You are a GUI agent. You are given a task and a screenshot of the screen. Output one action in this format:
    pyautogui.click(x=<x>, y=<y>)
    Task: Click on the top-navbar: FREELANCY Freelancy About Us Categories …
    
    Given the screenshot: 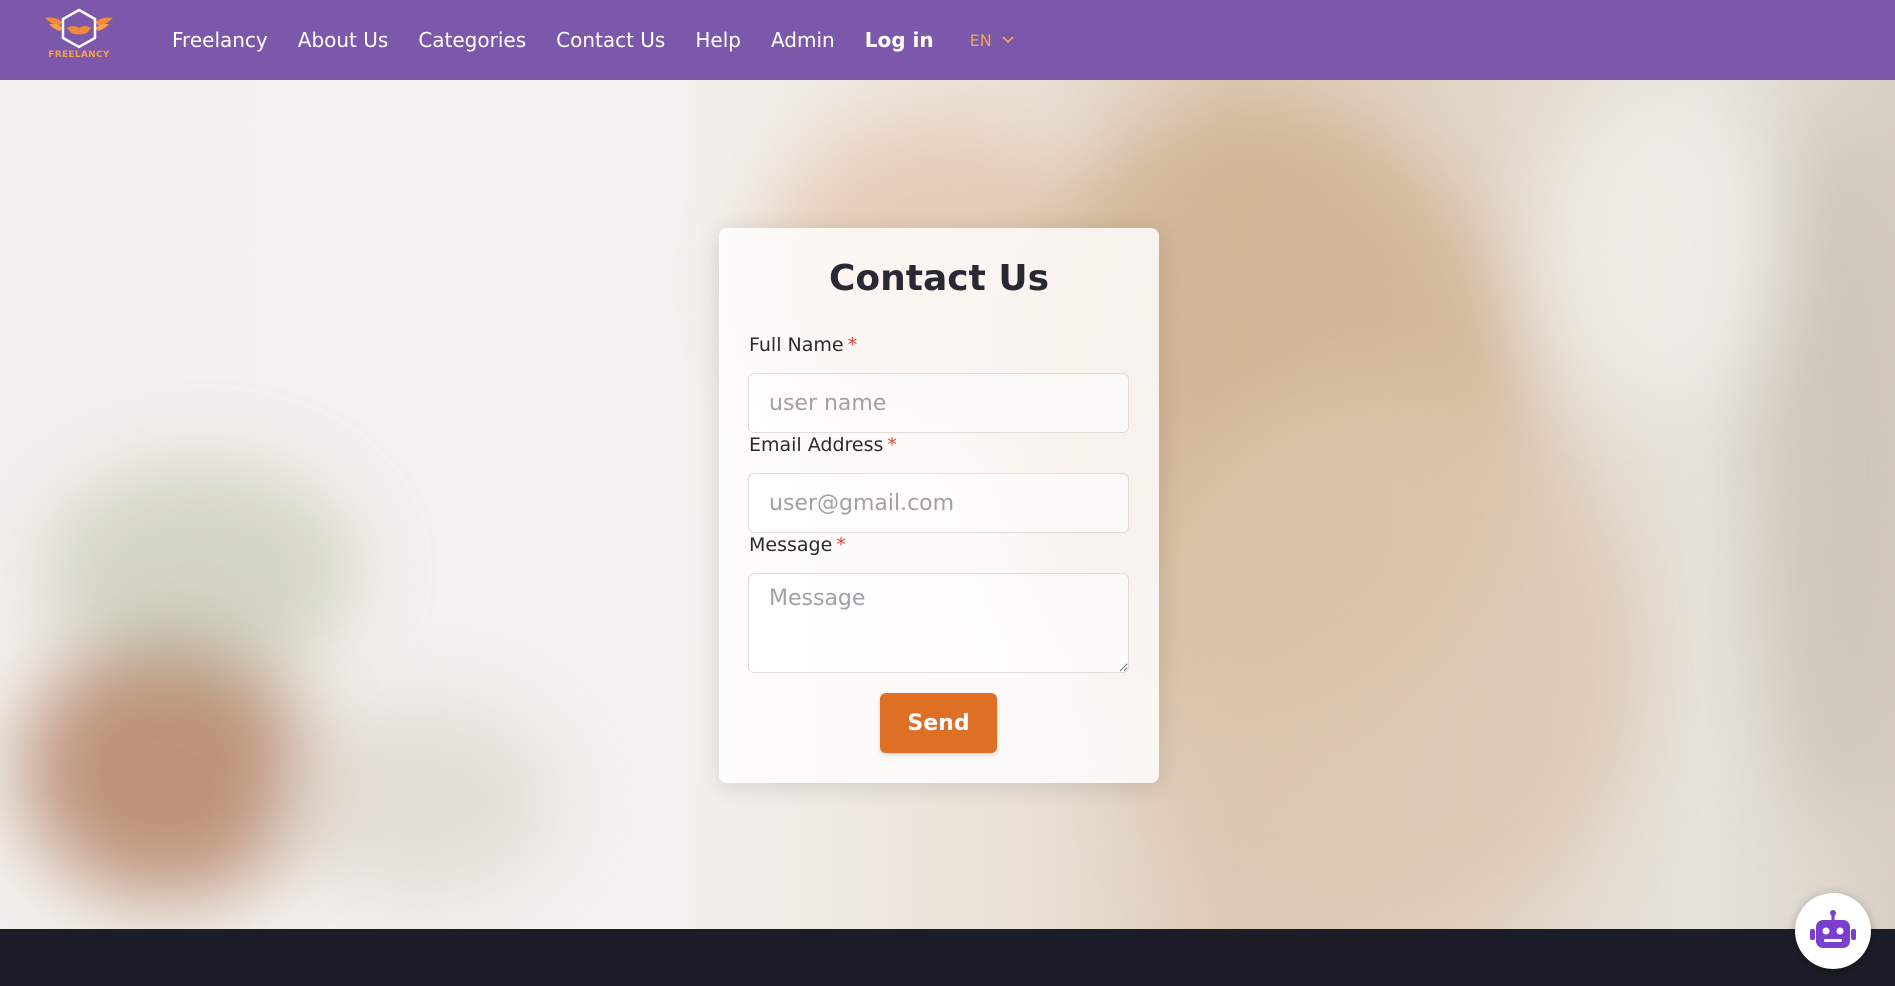 What is the action you would take?
    pyautogui.click(x=947, y=40)
    